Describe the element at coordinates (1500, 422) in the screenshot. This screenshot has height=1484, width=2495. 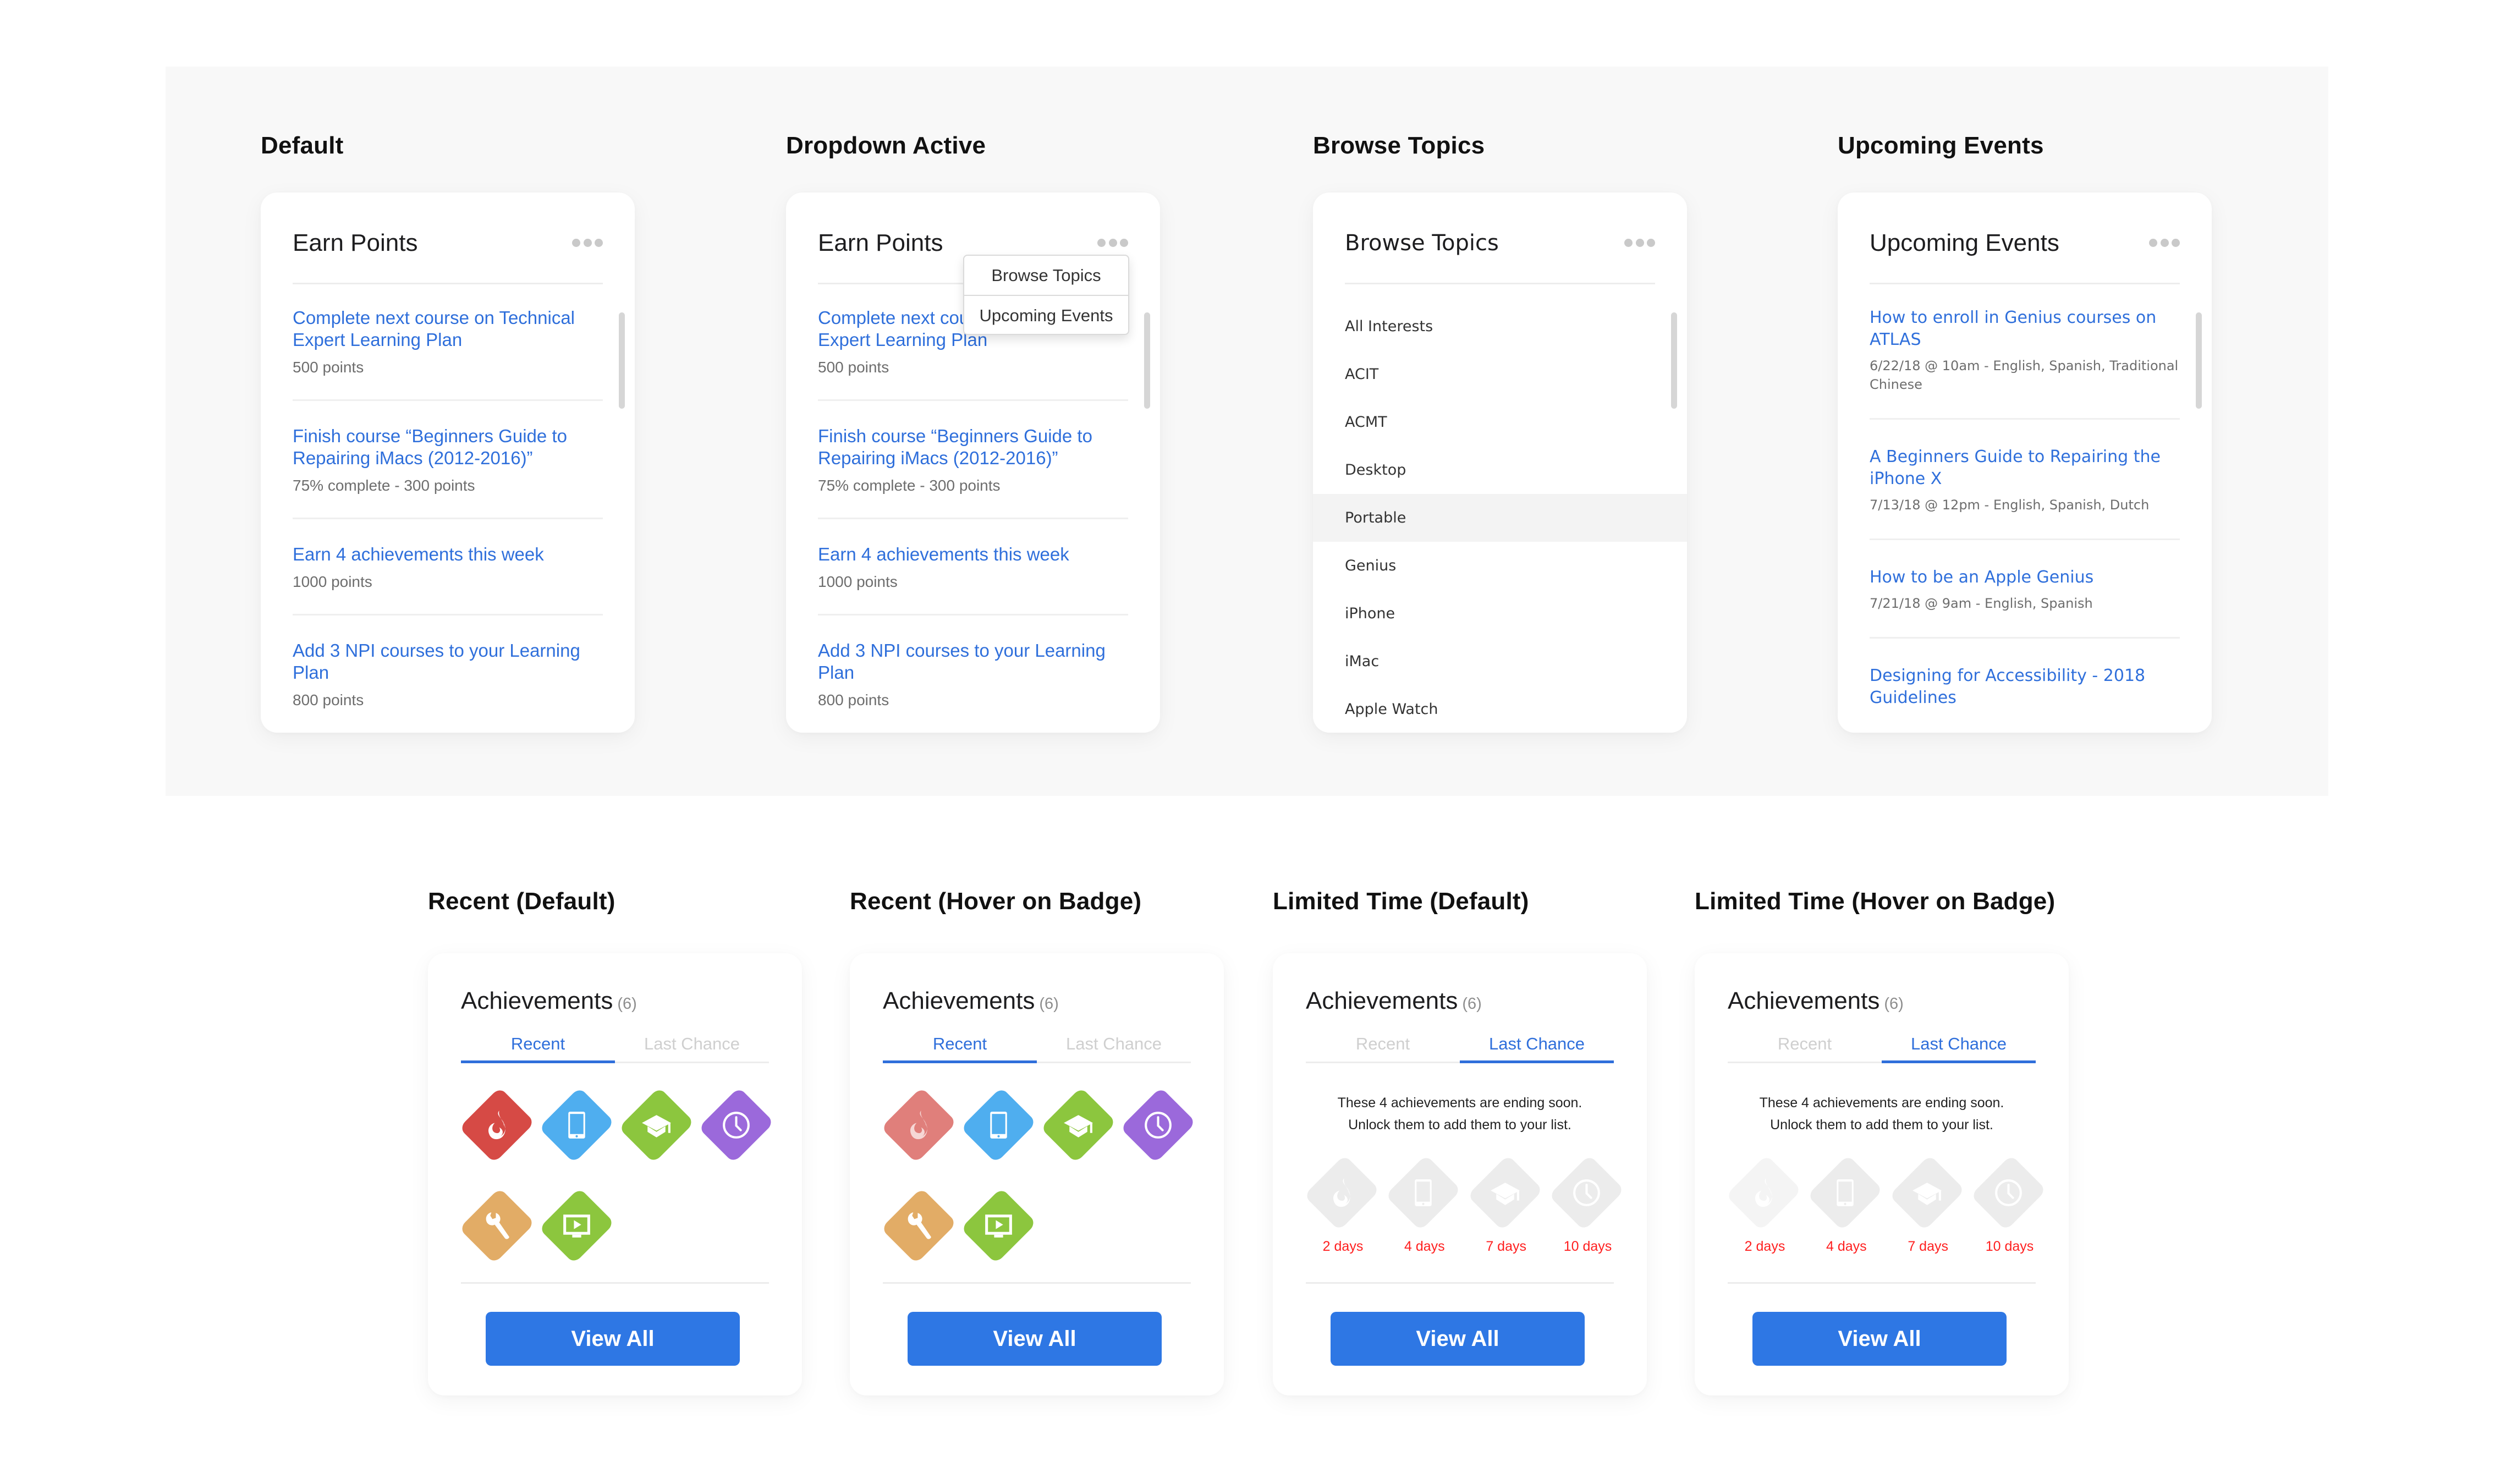
I see `topic-item: ACMT` at that location.